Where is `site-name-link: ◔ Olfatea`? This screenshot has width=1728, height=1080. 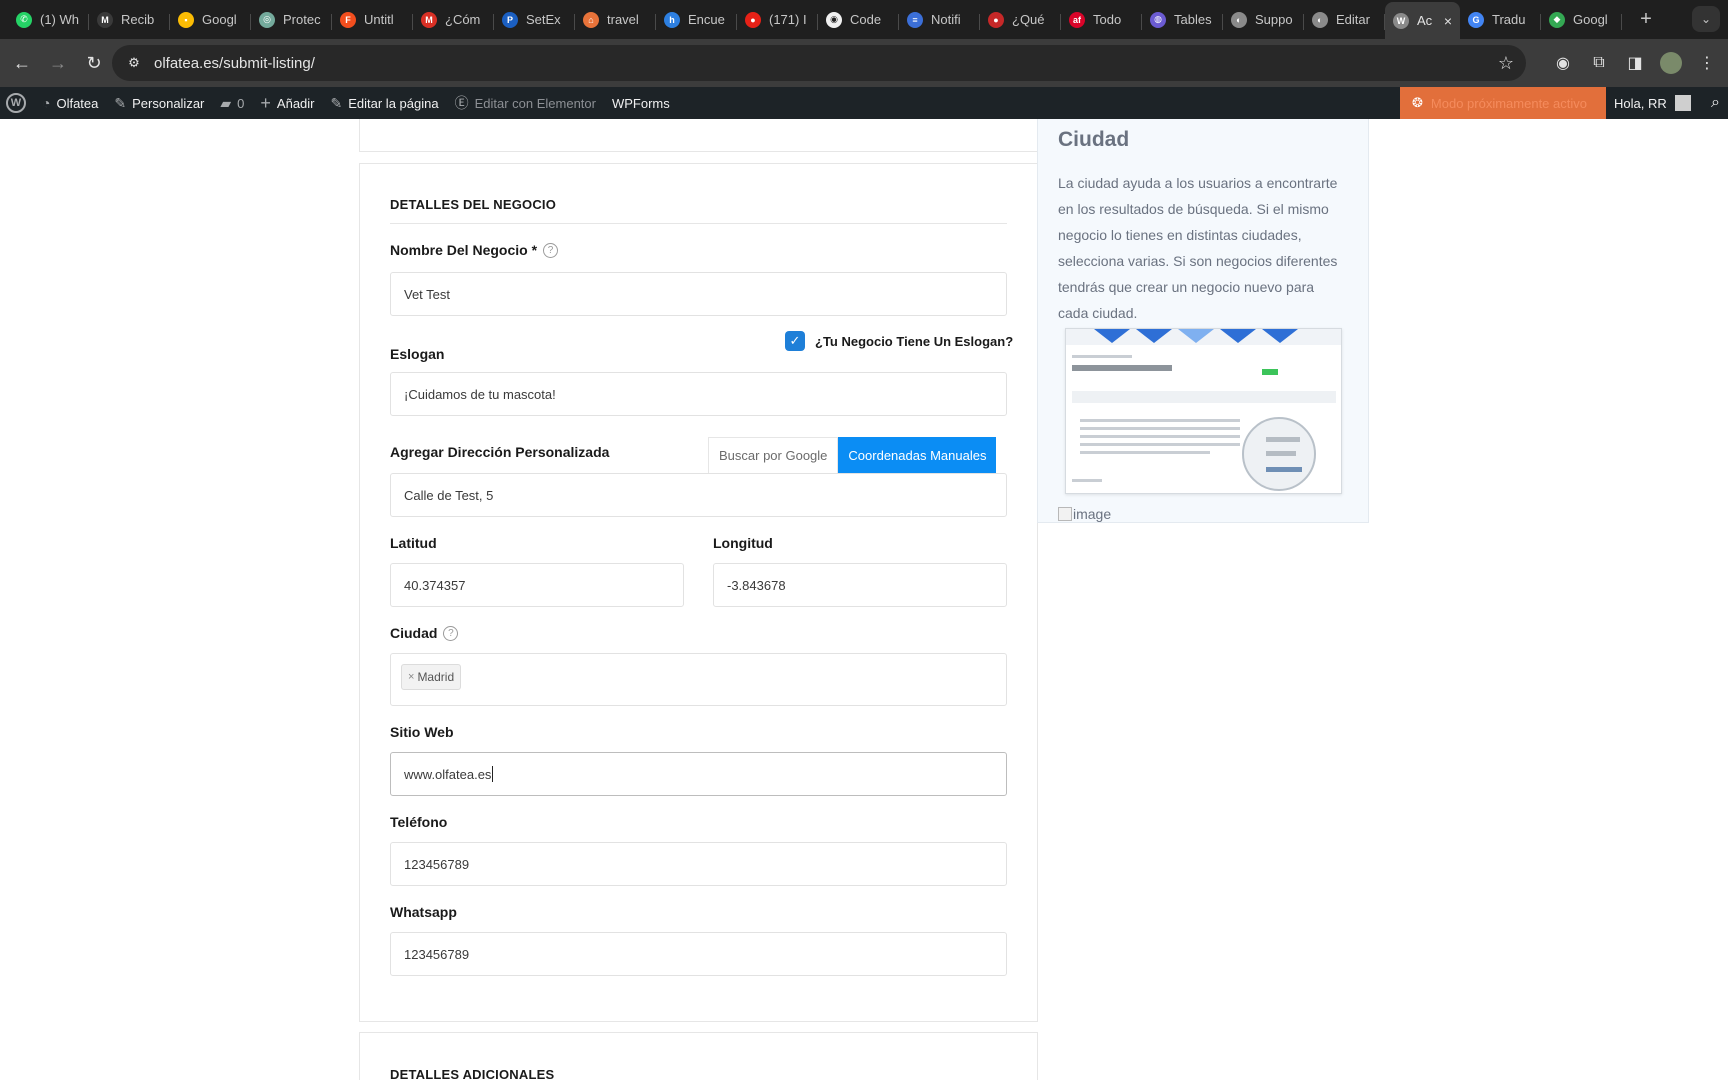 site-name-link: ◔ Olfatea is located at coordinates (70, 103).